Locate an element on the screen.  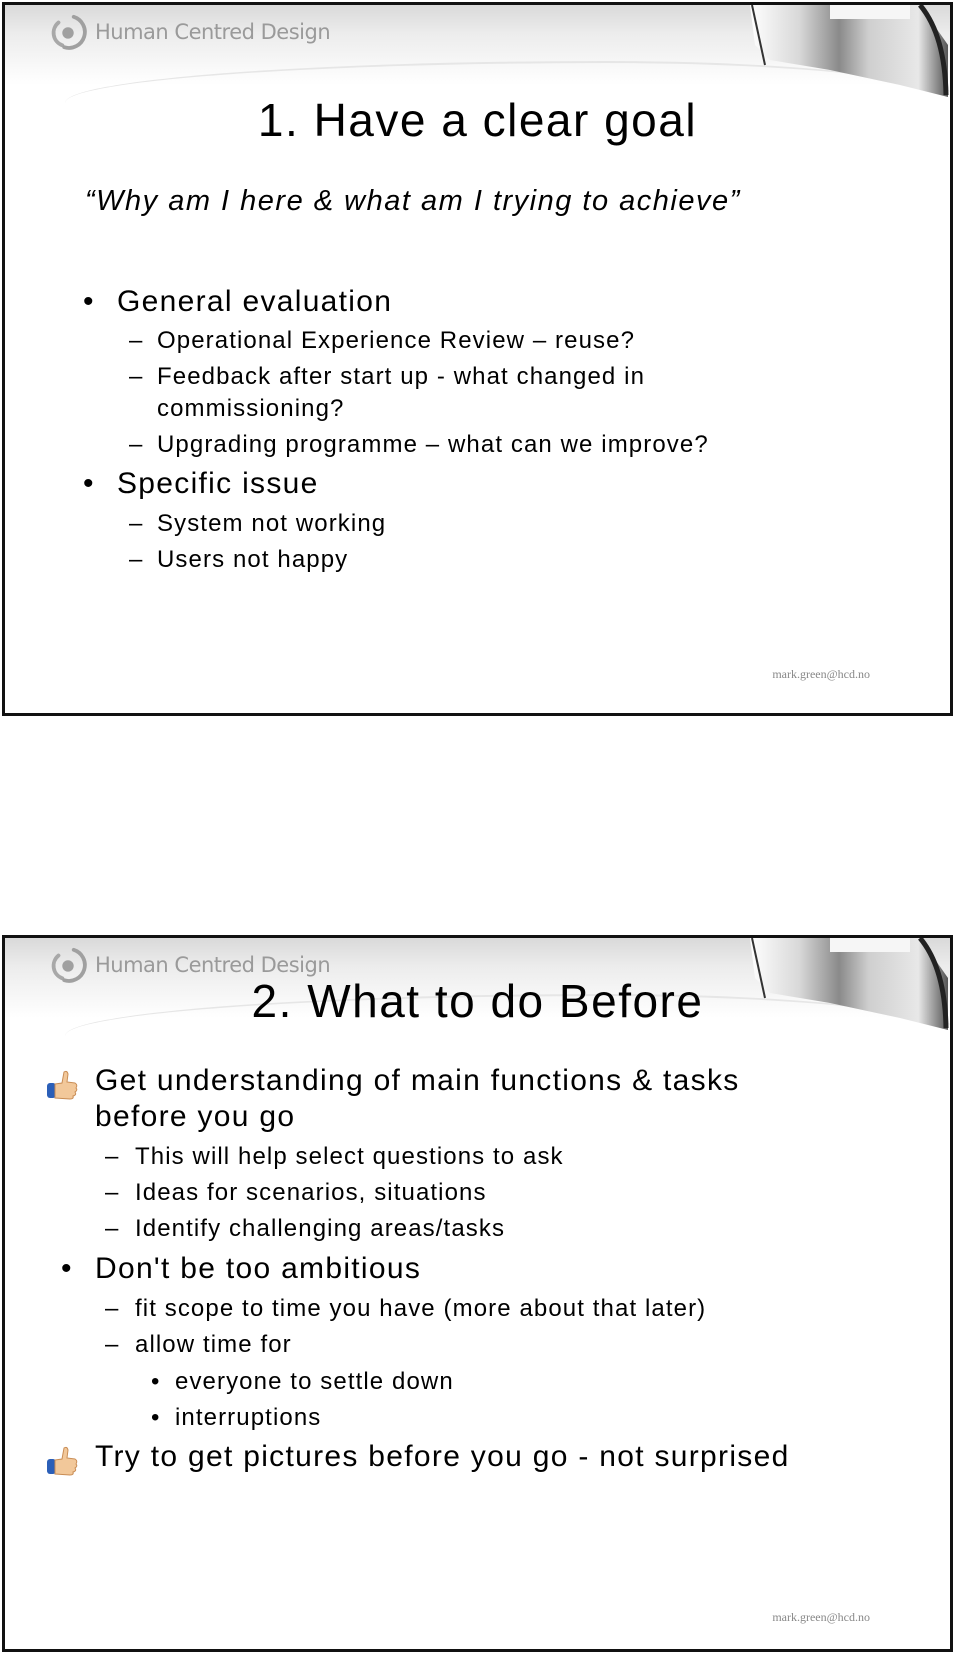
list-item-text: Users not happy is located at coordinates (253, 559).